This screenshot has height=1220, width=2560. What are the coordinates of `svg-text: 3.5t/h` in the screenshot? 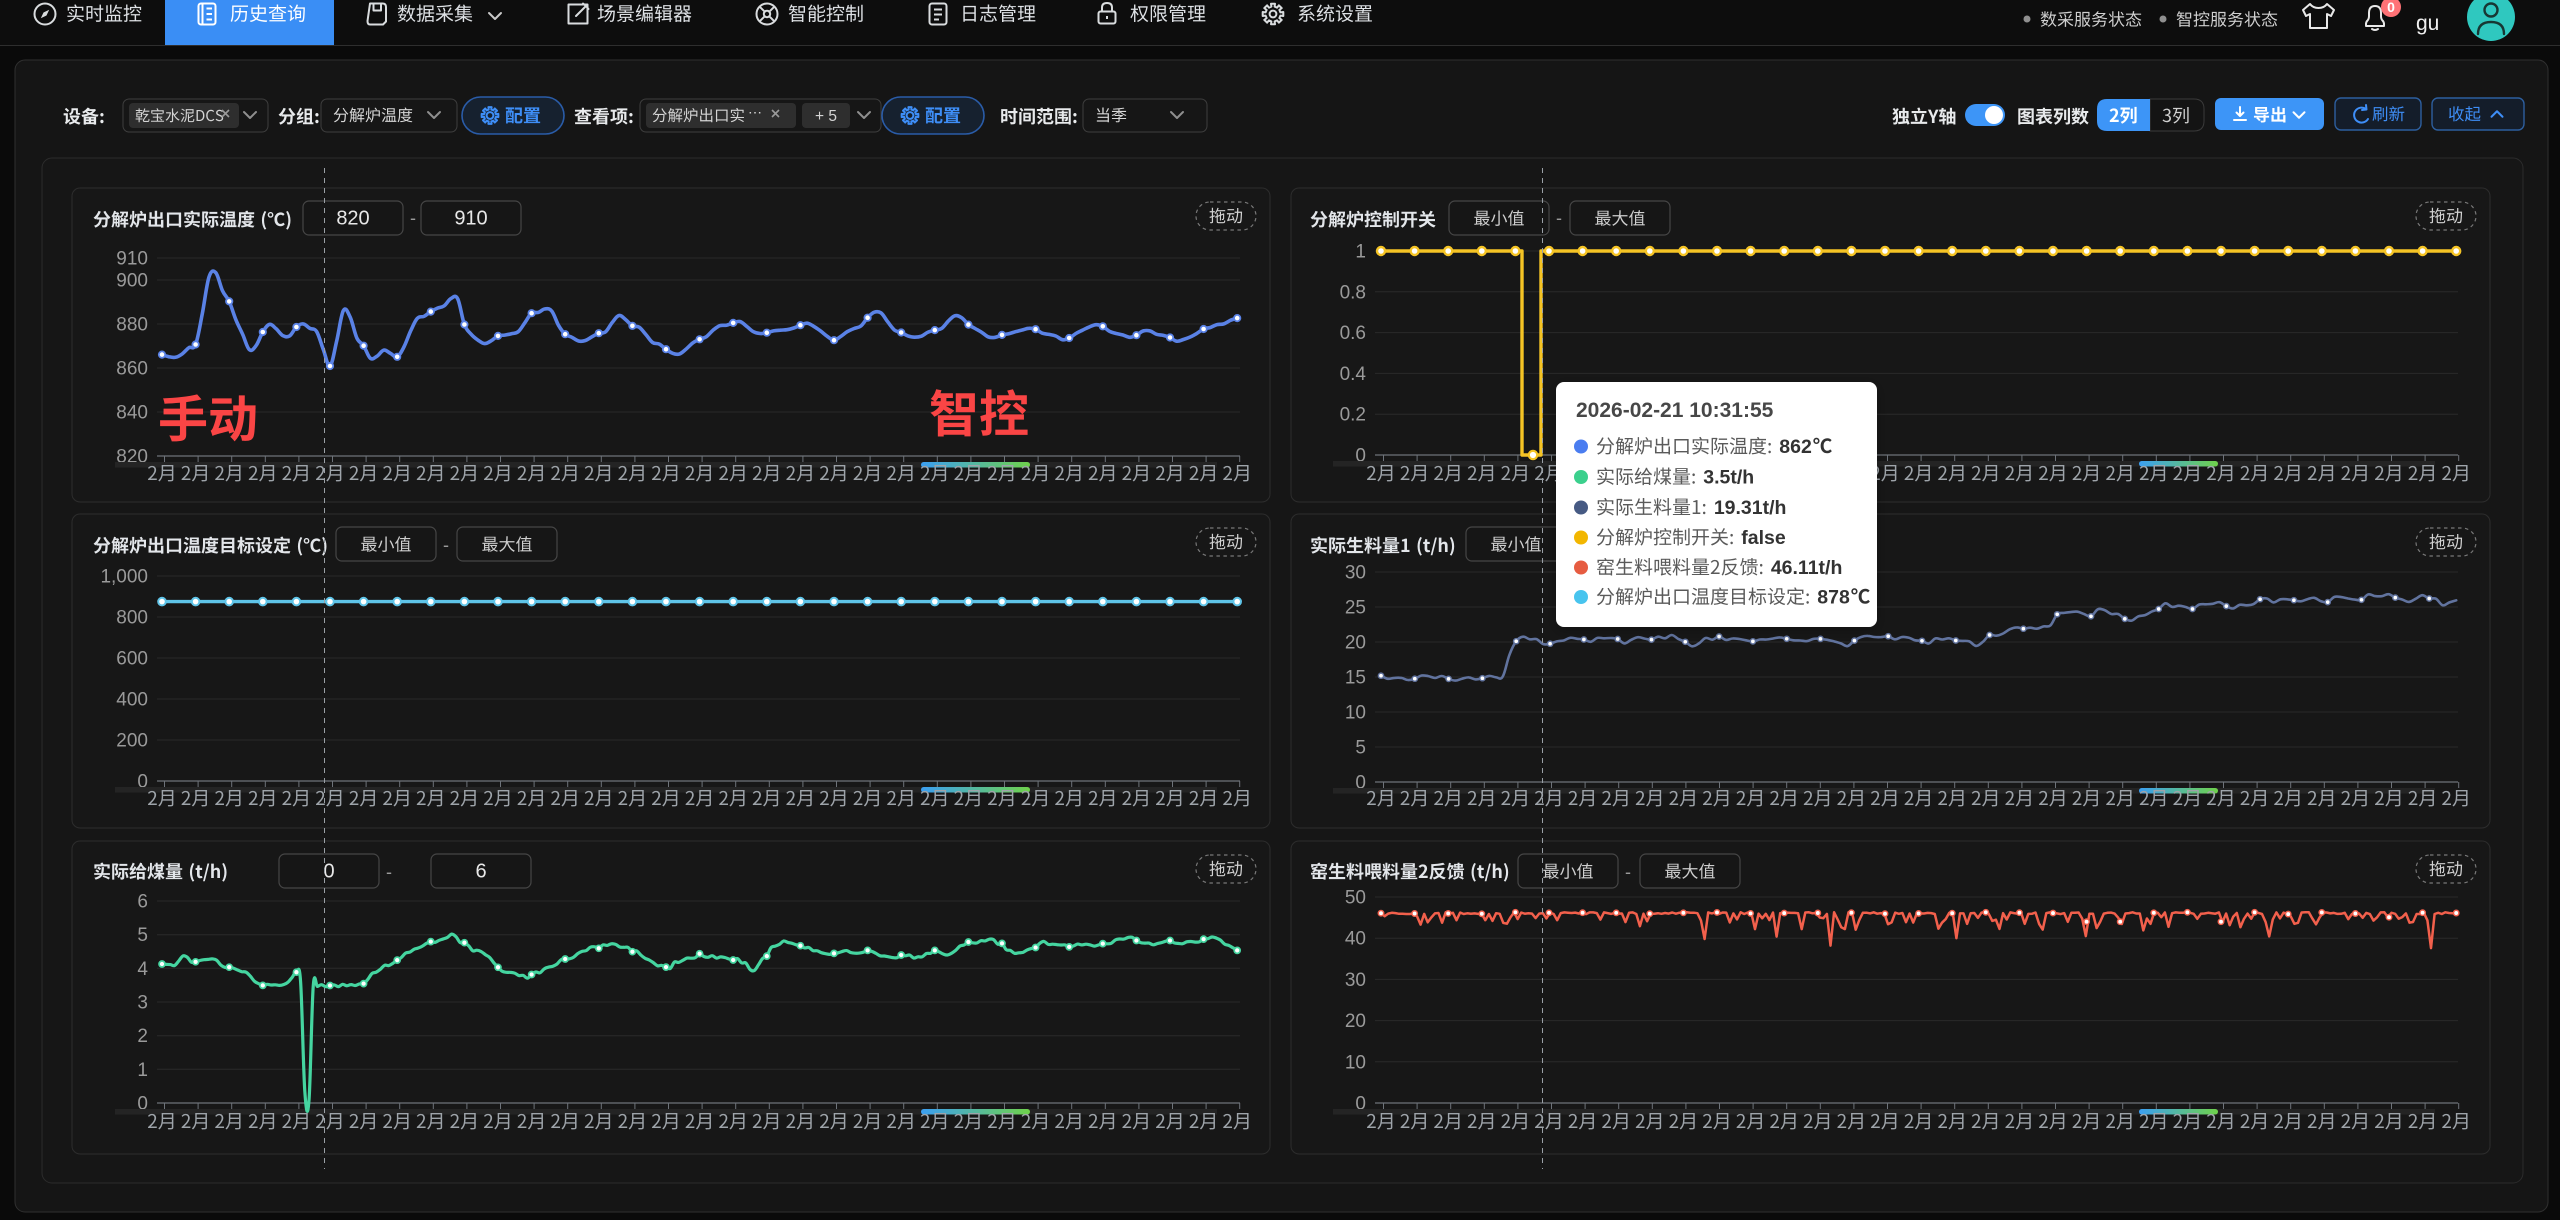 It's located at (1728, 478).